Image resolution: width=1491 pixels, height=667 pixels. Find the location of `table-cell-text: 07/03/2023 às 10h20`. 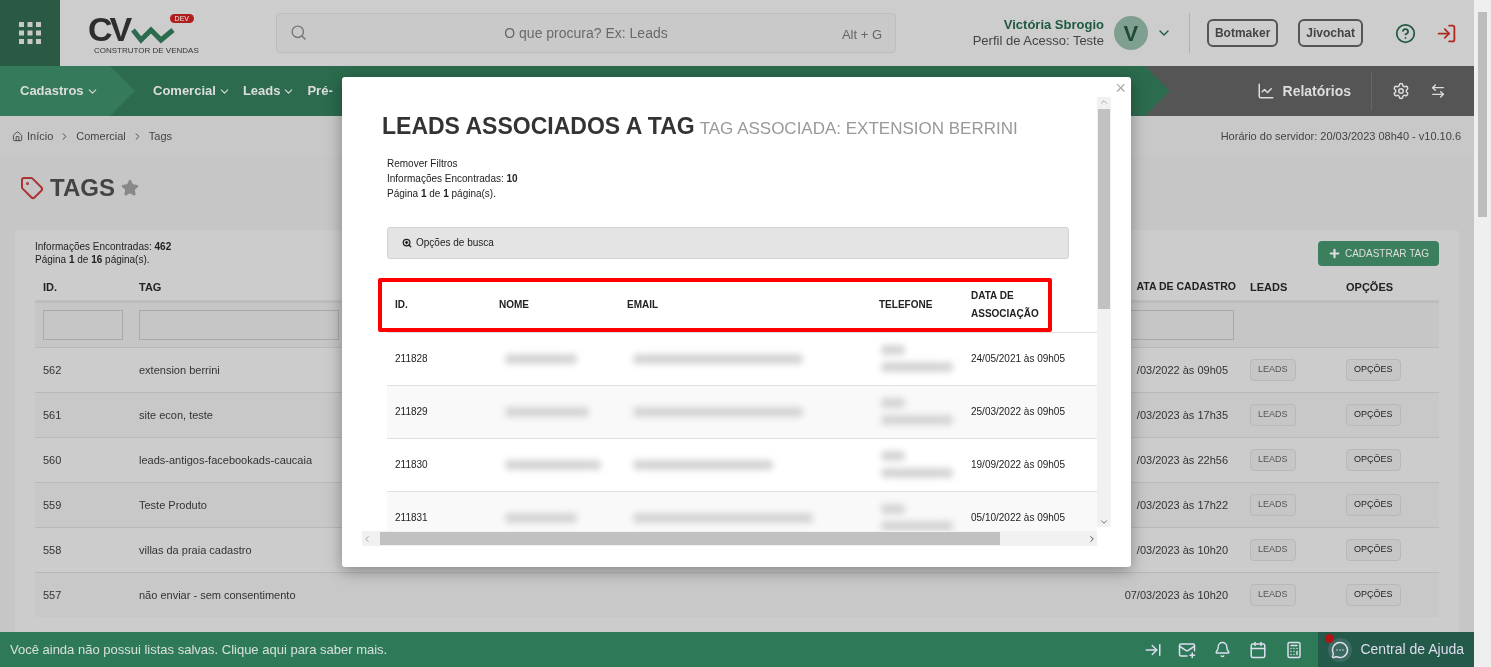

table-cell-text: 07/03/2023 às 10h20 is located at coordinates (1176, 595).